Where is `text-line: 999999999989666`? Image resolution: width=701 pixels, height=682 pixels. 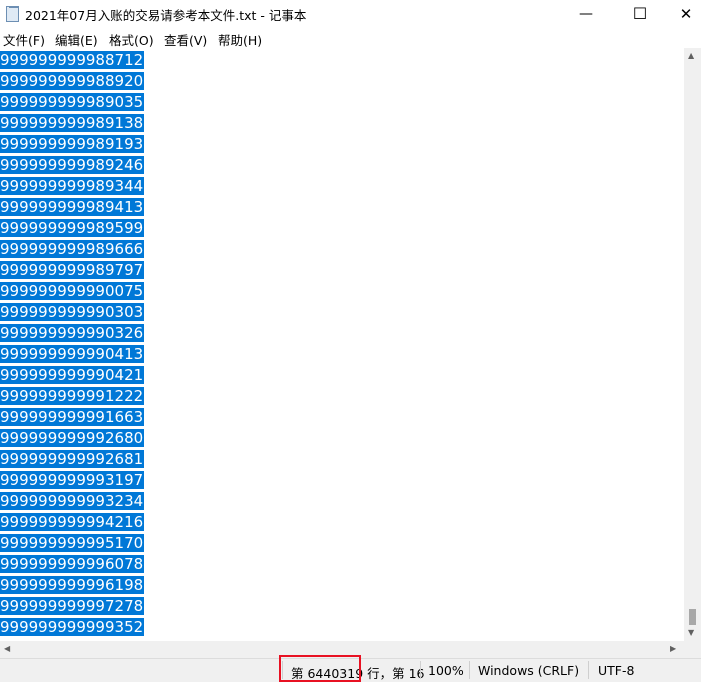 text-line: 999999999989666 is located at coordinates (72, 249).